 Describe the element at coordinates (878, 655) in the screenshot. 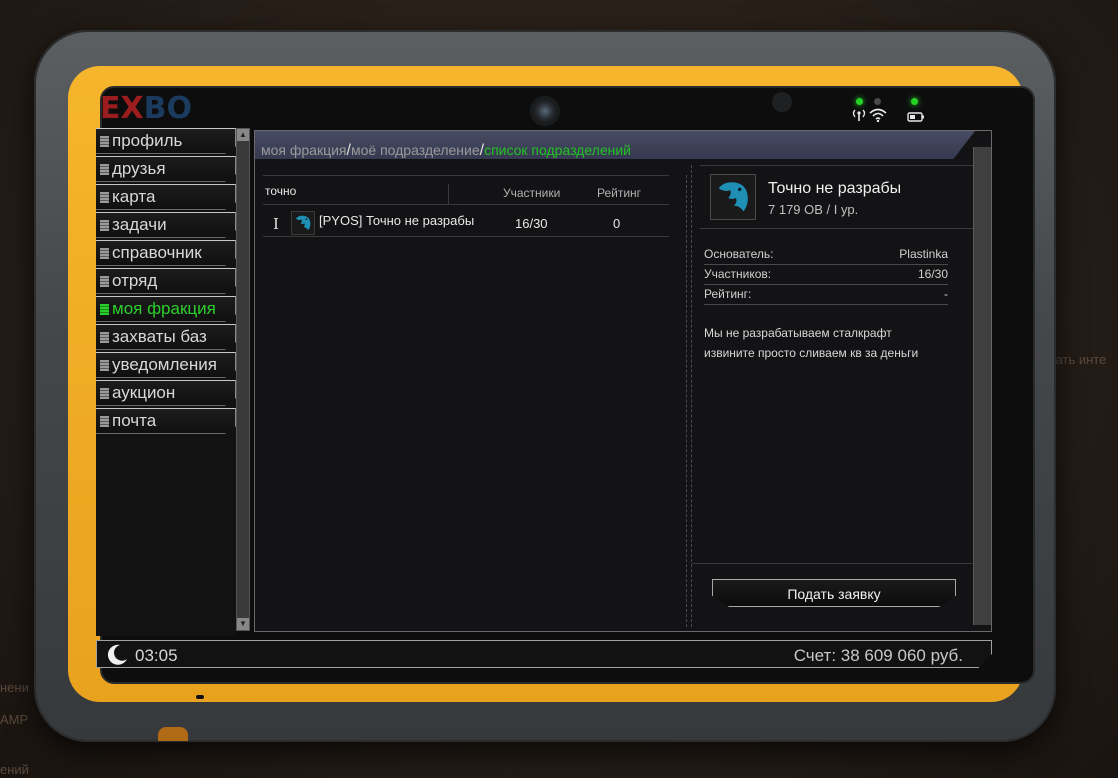

I see `account-balance: Счет: 38 609 060 руб.` at that location.